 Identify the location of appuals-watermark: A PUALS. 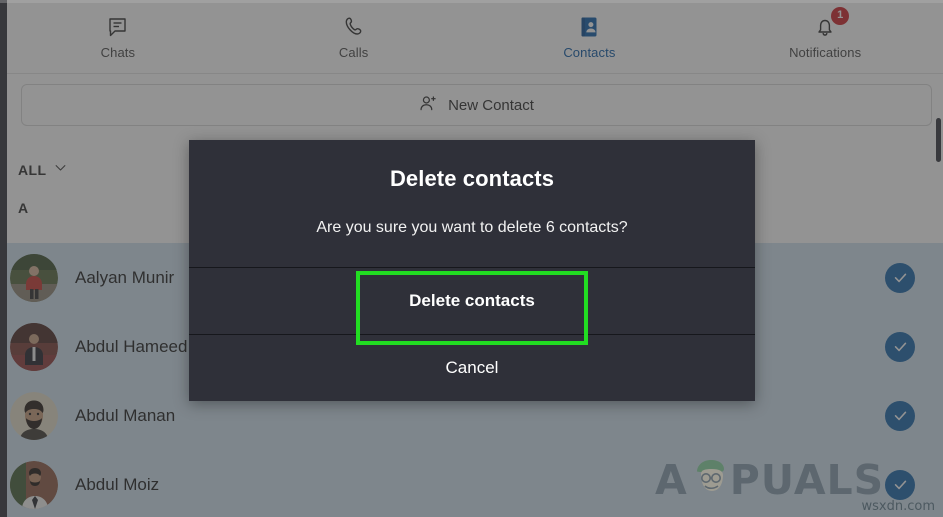
(769, 480).